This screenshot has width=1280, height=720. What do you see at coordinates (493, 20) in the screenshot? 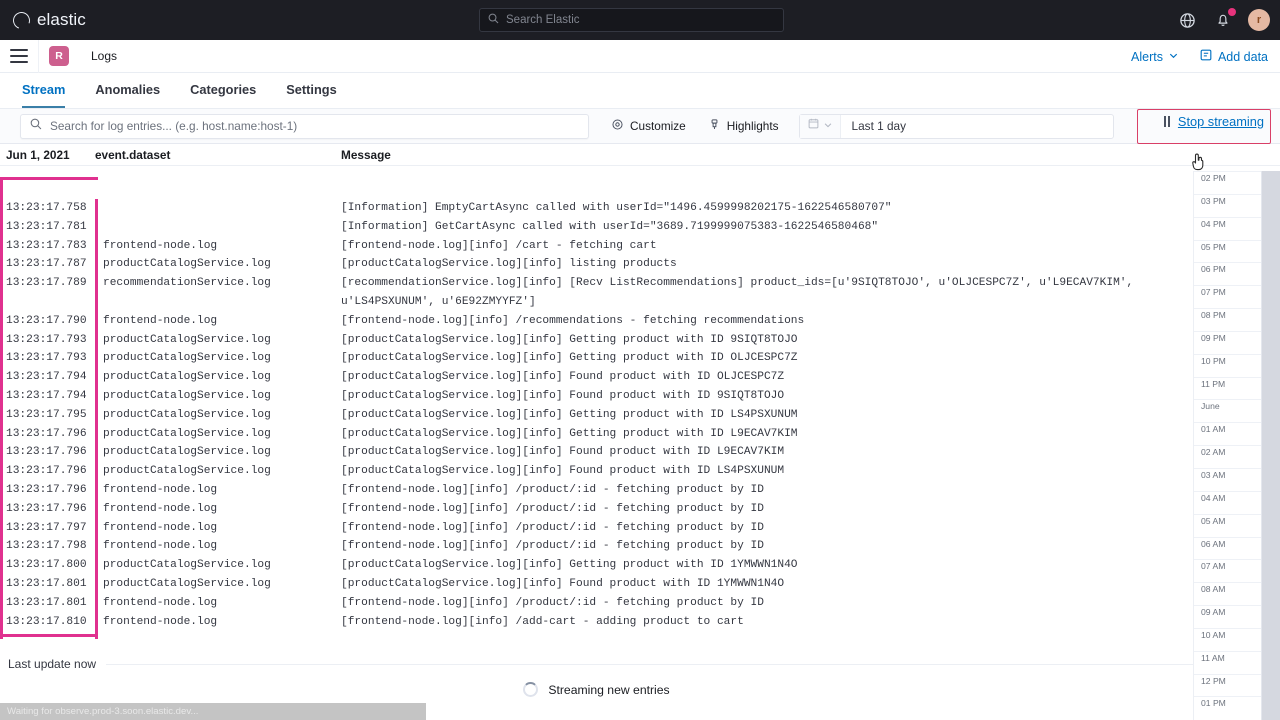
I see `search-icon` at bounding box center [493, 20].